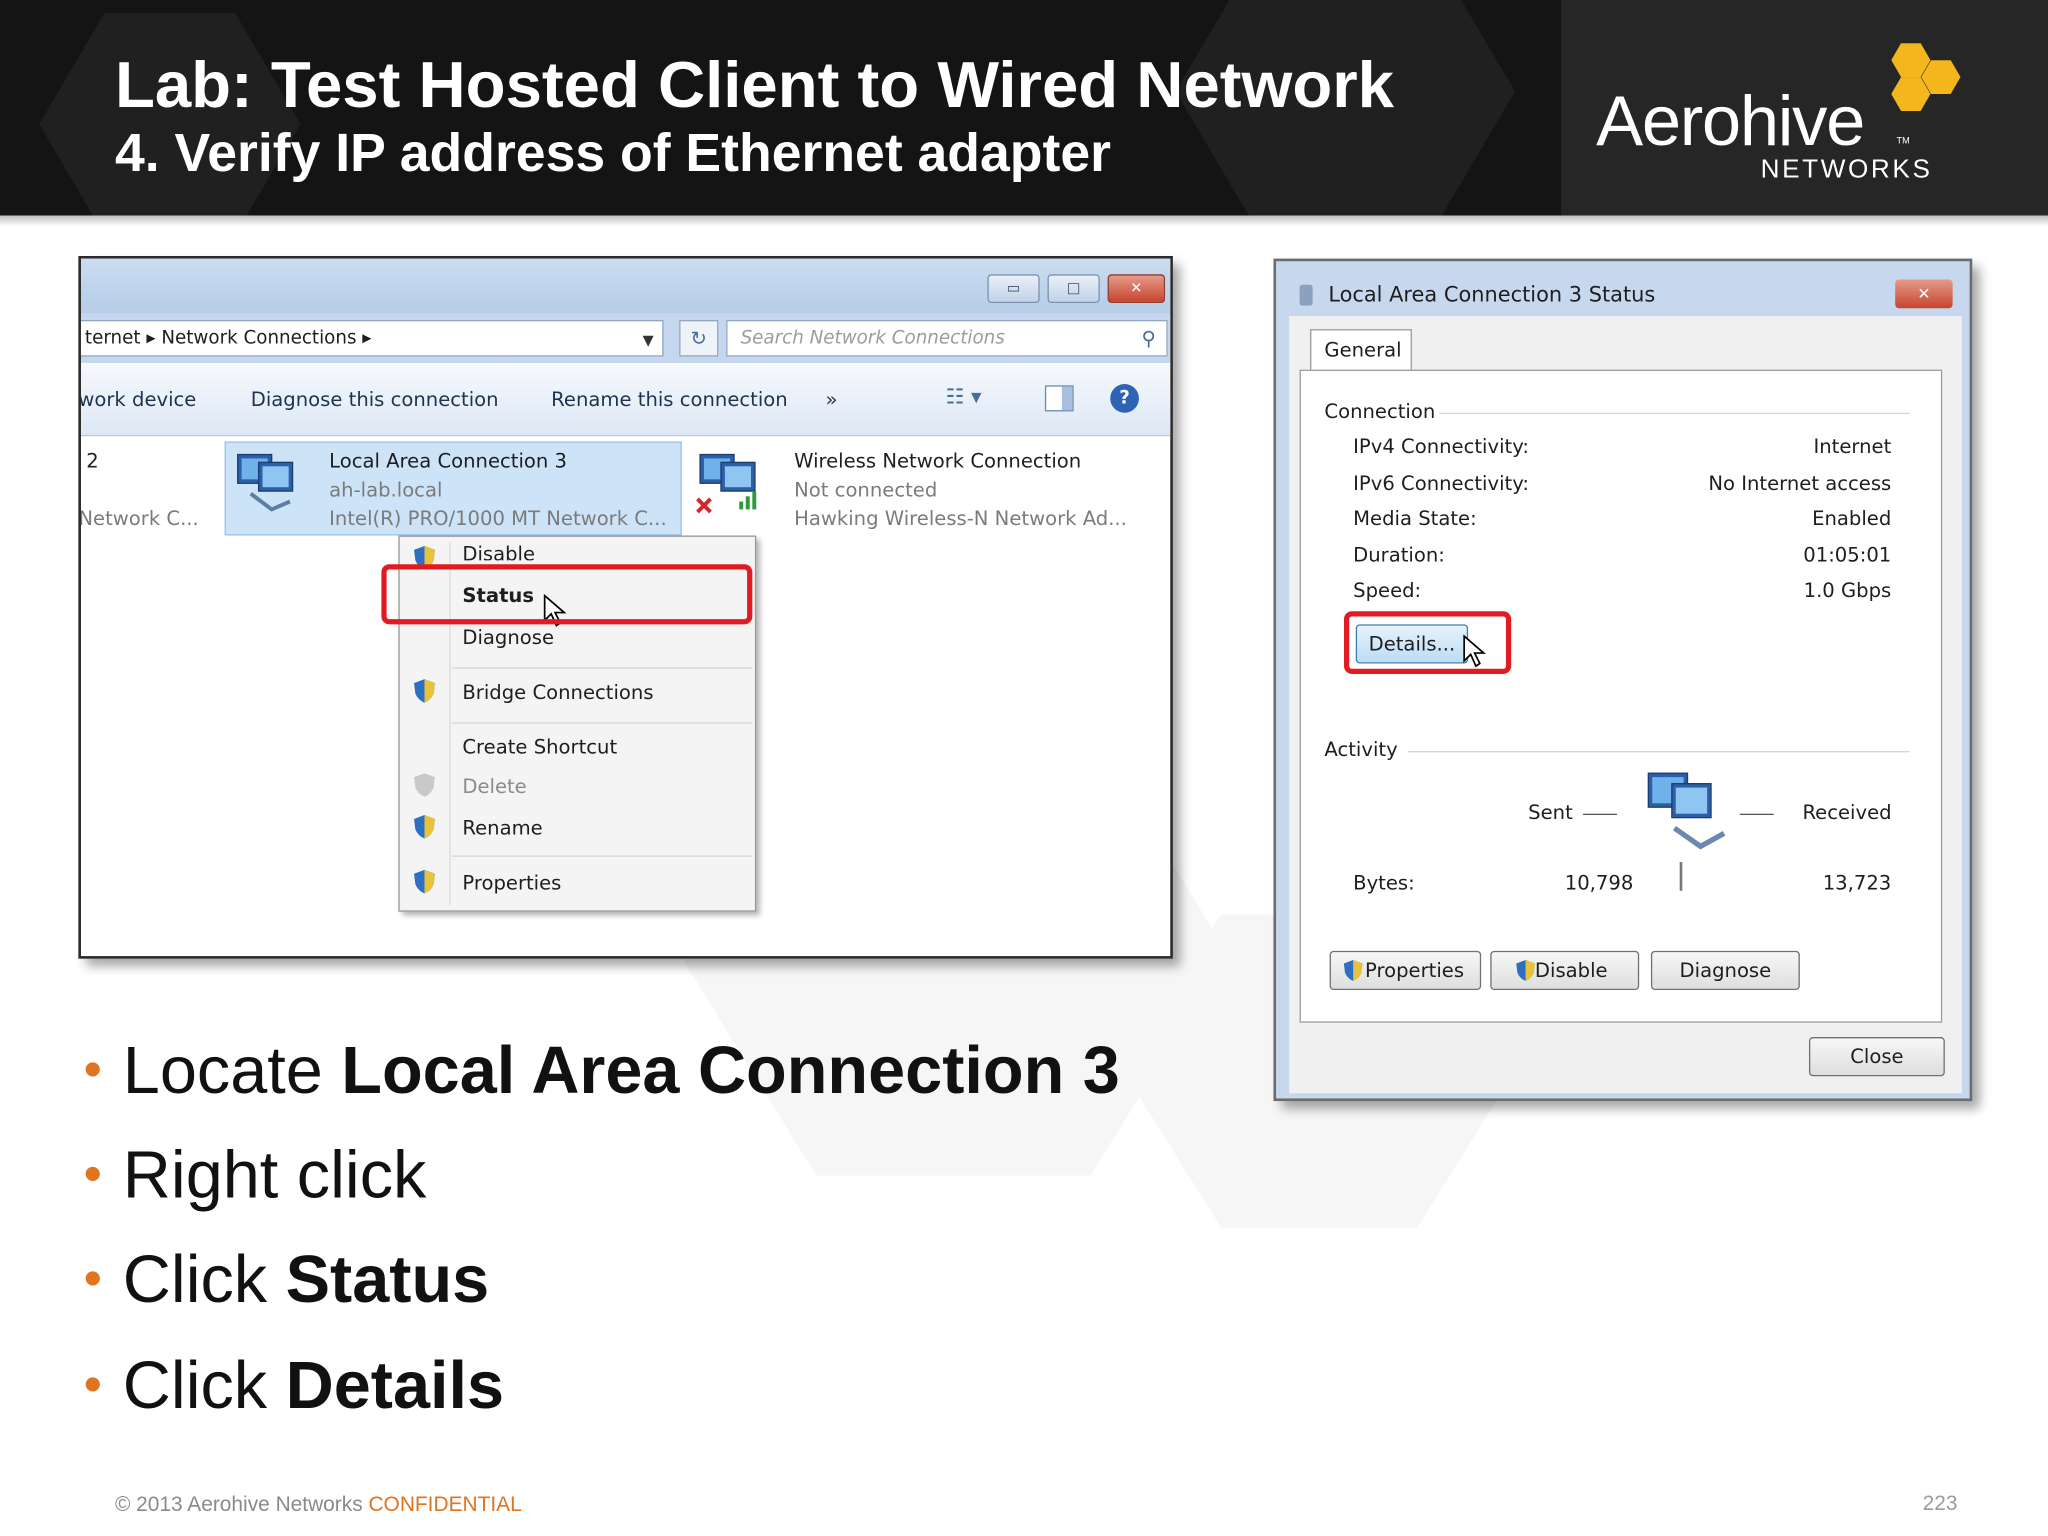  What do you see at coordinates (1681, 876) in the screenshot?
I see `activity-divider` at bounding box center [1681, 876].